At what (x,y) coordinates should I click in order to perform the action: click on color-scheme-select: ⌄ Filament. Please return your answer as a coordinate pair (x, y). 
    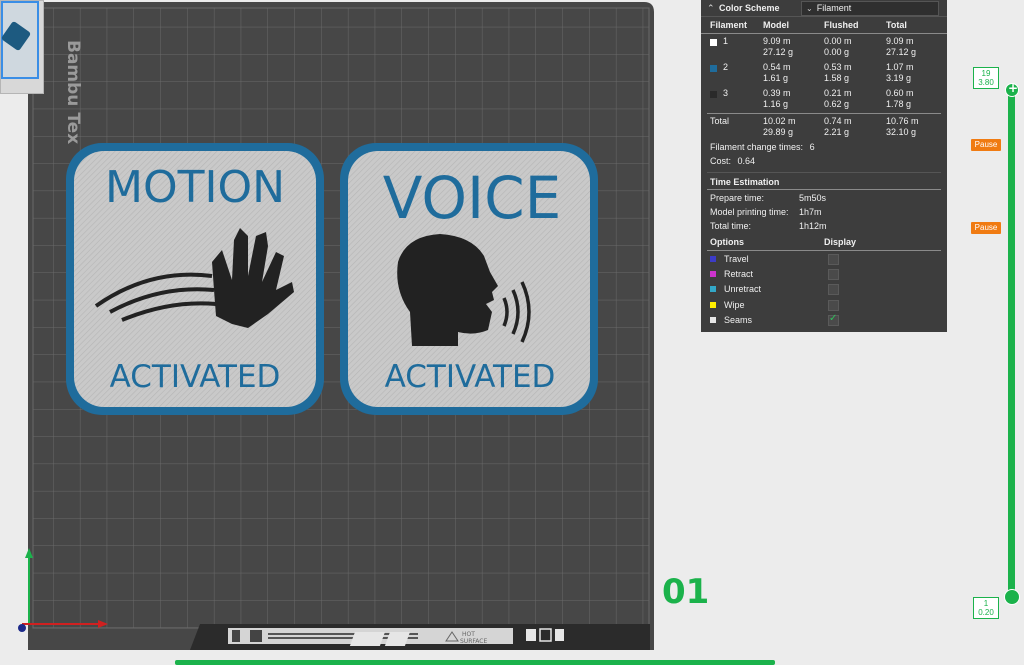
    Looking at the image, I should click on (870, 8).